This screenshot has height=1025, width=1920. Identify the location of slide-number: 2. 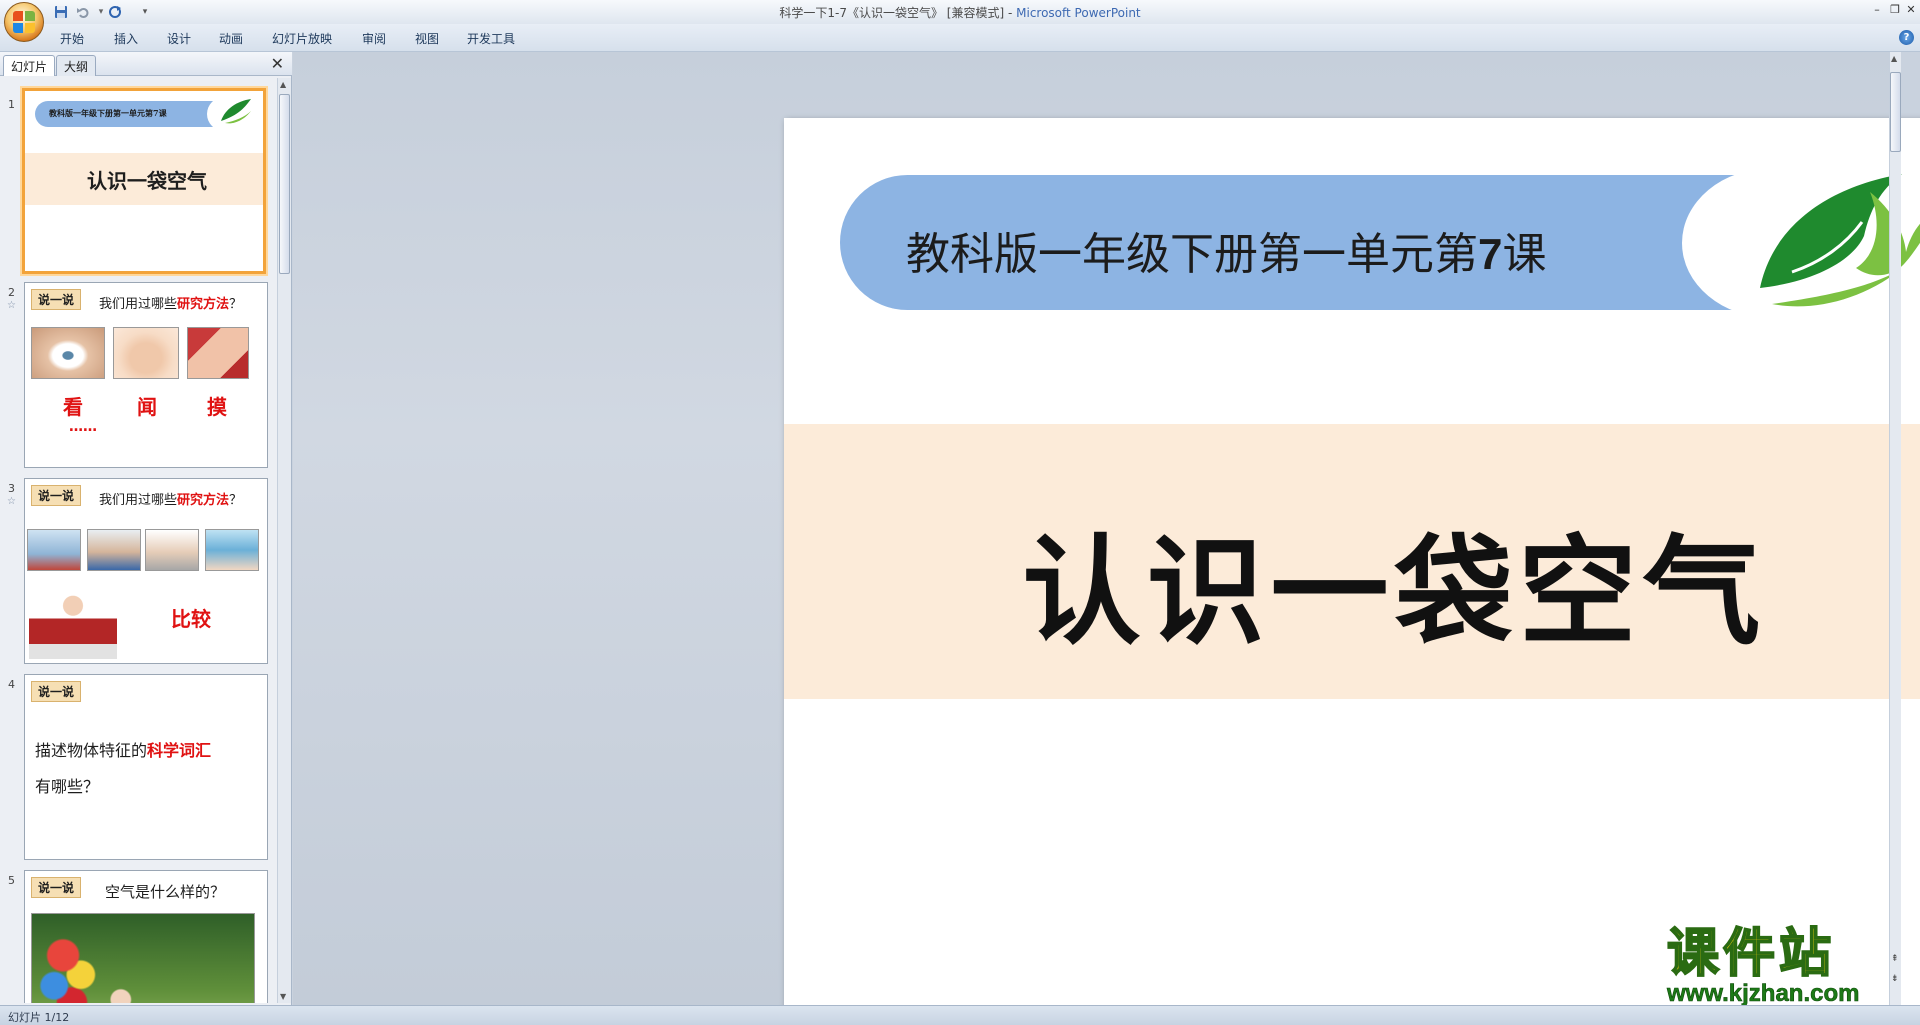
(11, 292).